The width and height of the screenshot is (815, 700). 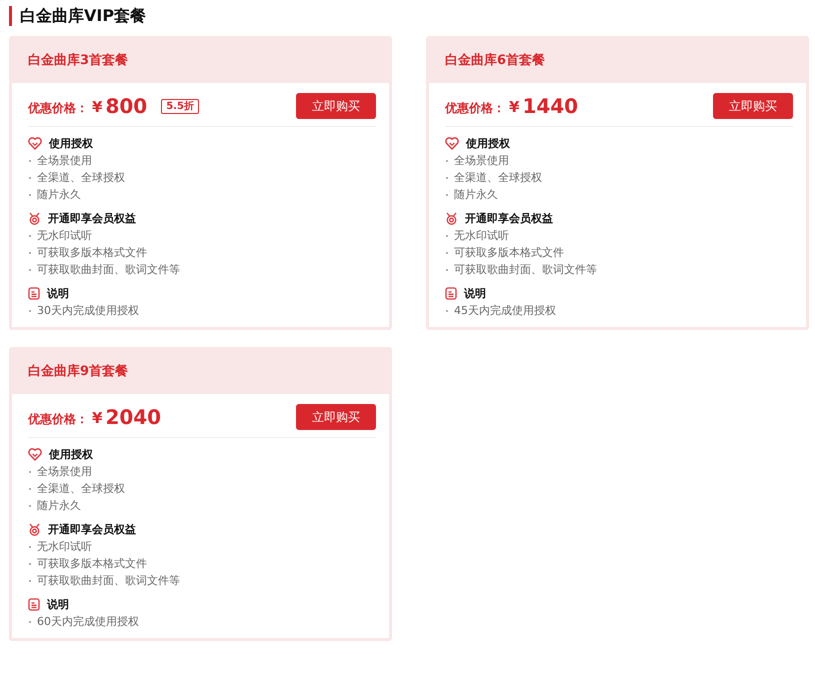 What do you see at coordinates (202, 310) in the screenshot?
I see `benefit-item: 30天内完成使用授权` at bounding box center [202, 310].